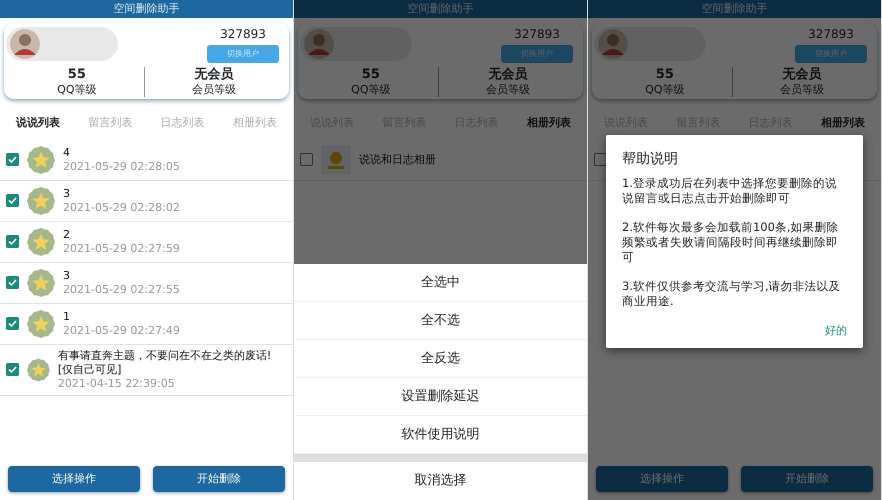  What do you see at coordinates (117, 383) in the screenshot?
I see `post-time: 2021-04-15 22:39:05` at bounding box center [117, 383].